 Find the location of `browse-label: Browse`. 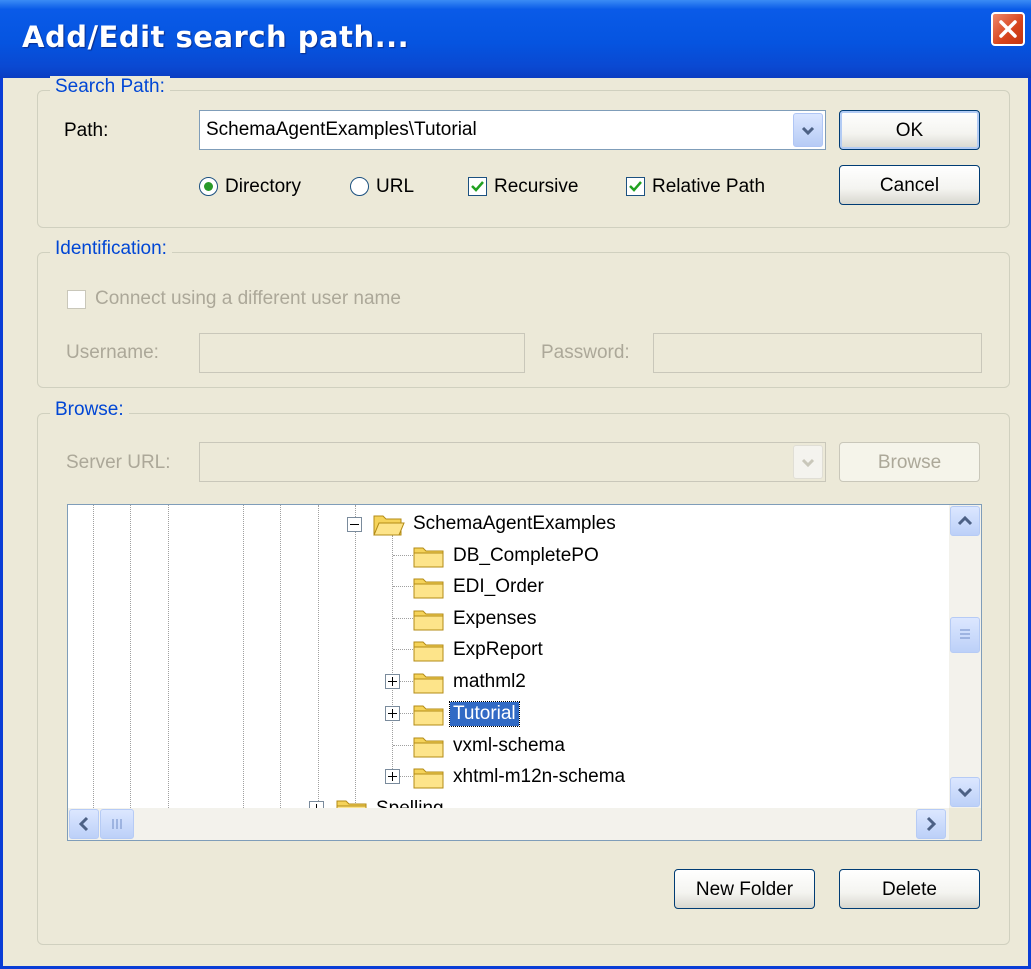

browse-label: Browse is located at coordinates (909, 462).